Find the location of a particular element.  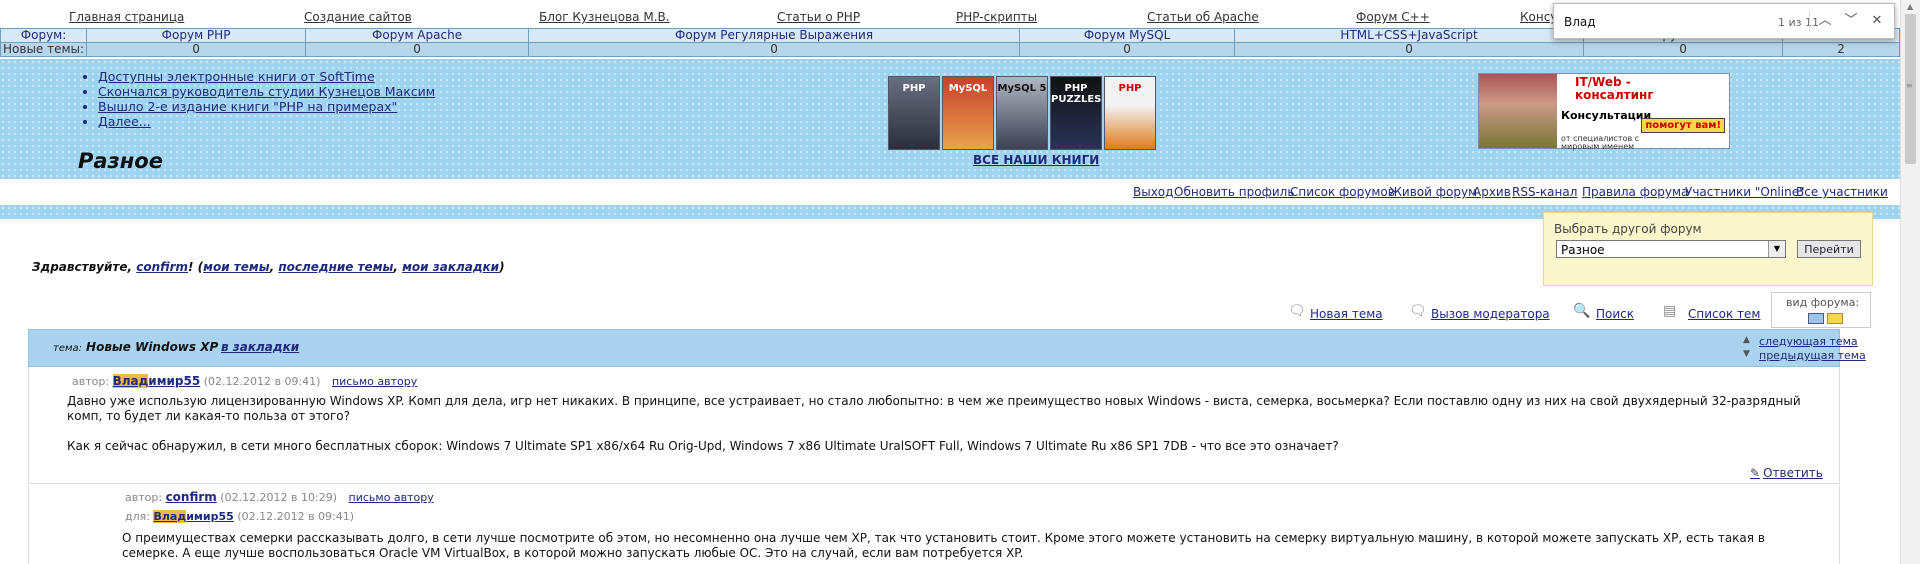

author-link: Владимир55 is located at coordinates (156, 381).